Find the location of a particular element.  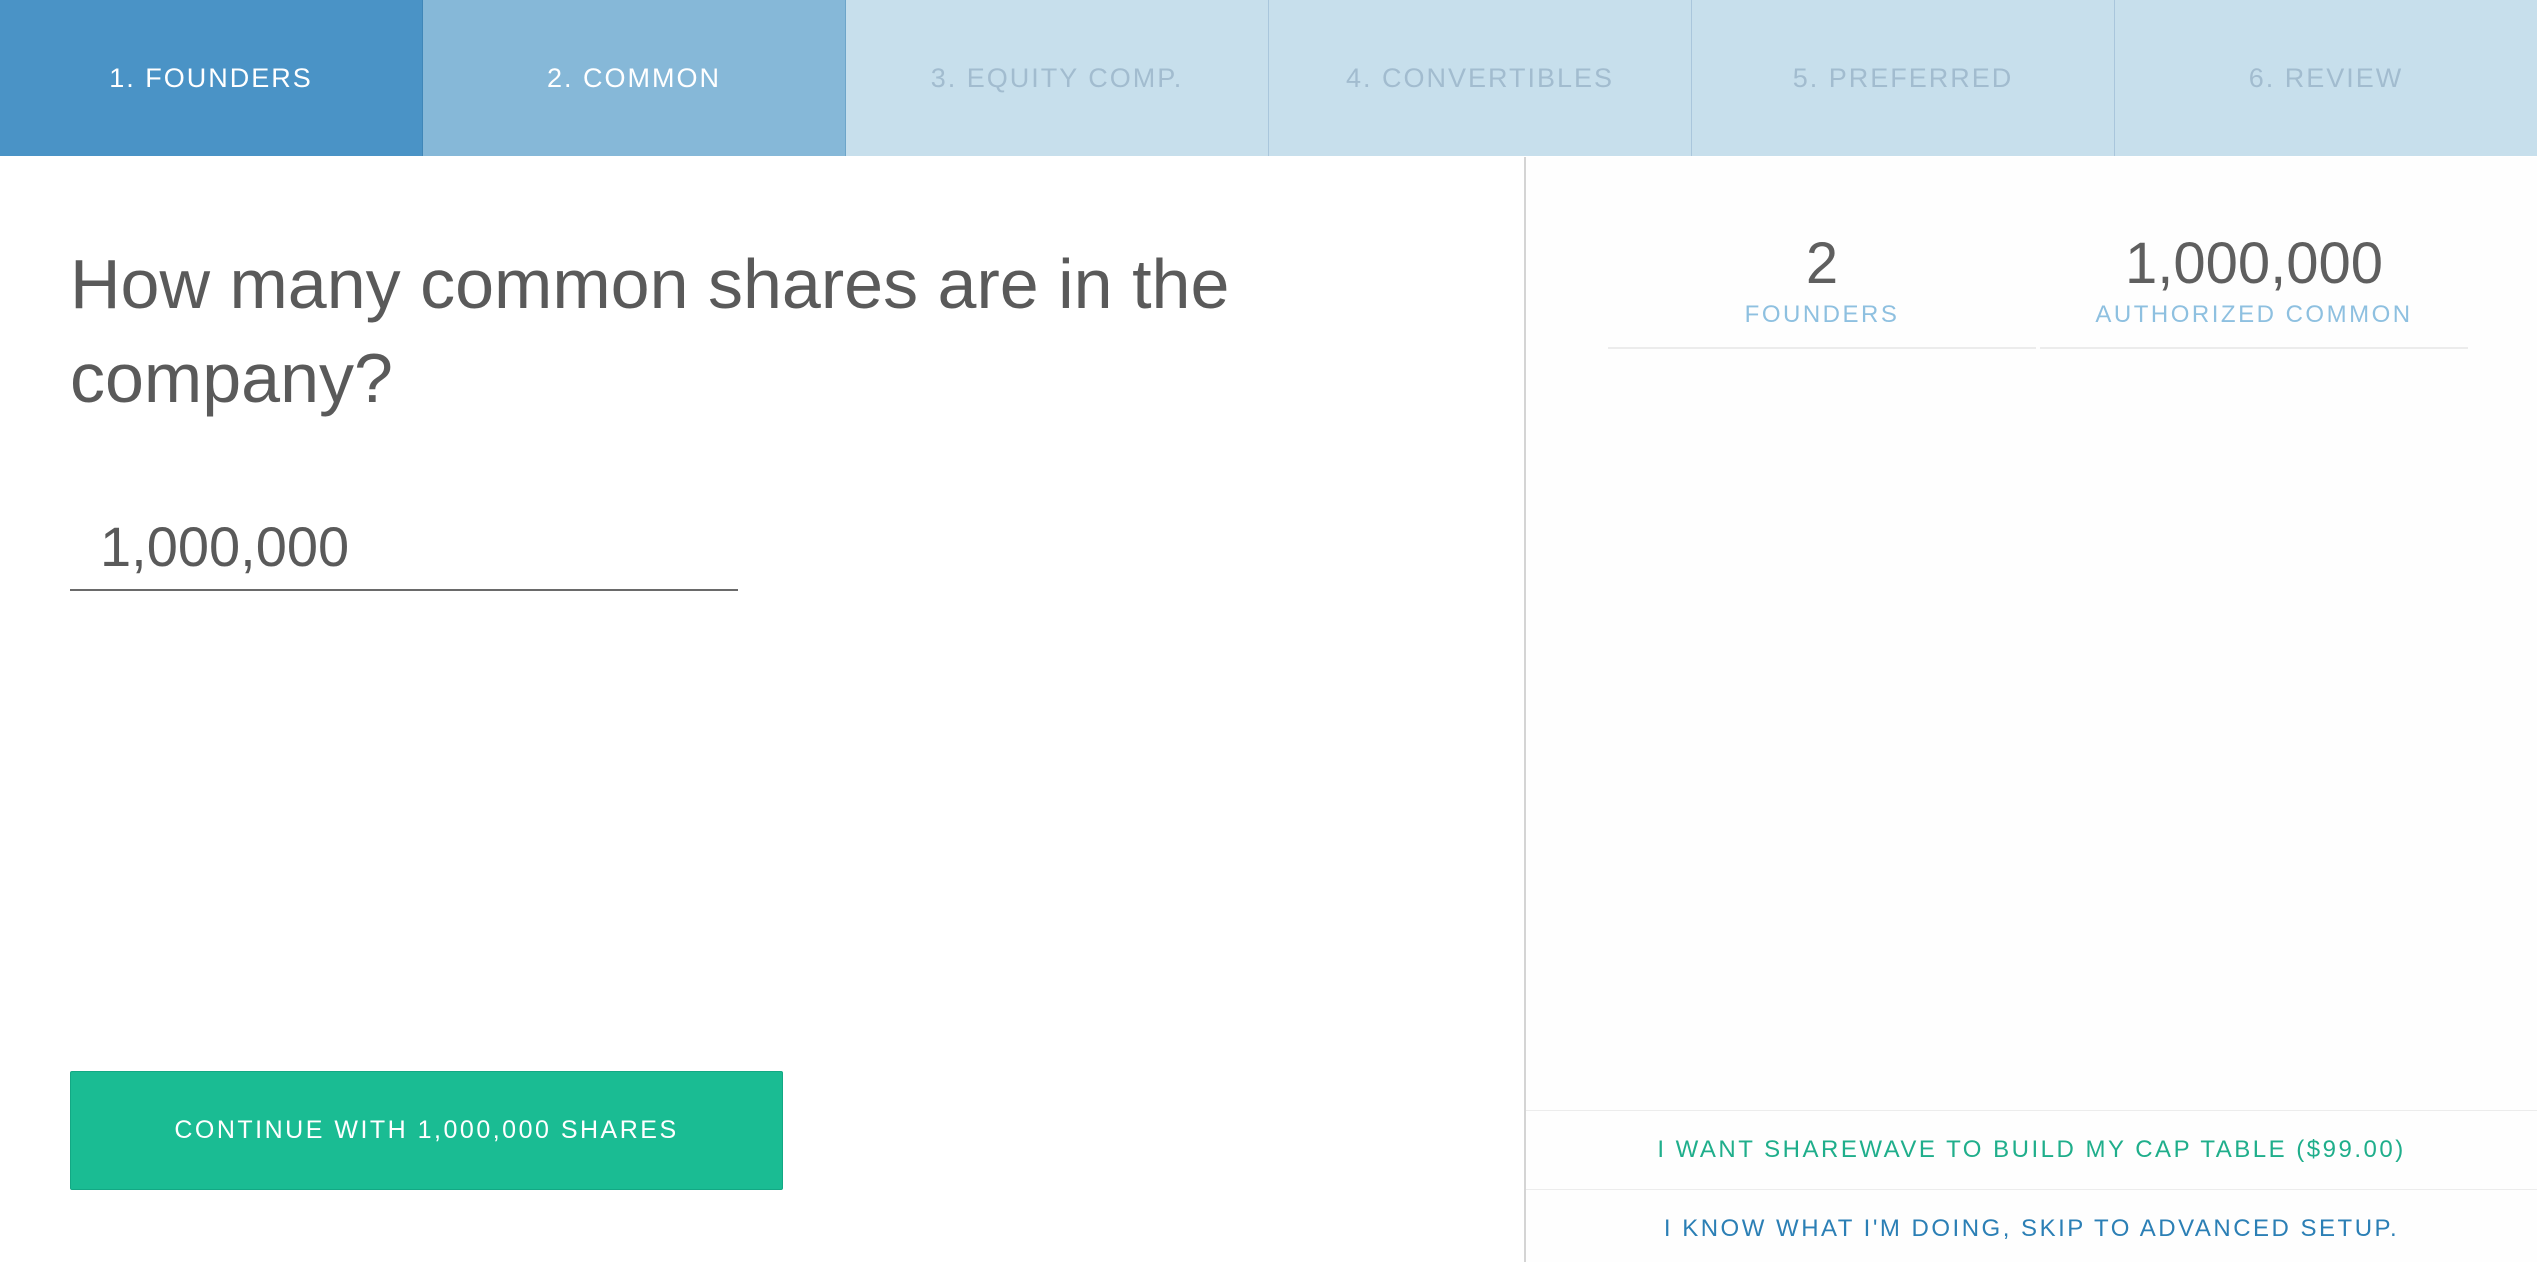

step-equity-comp: 3. EQUITY COMP. is located at coordinates (1057, 78).